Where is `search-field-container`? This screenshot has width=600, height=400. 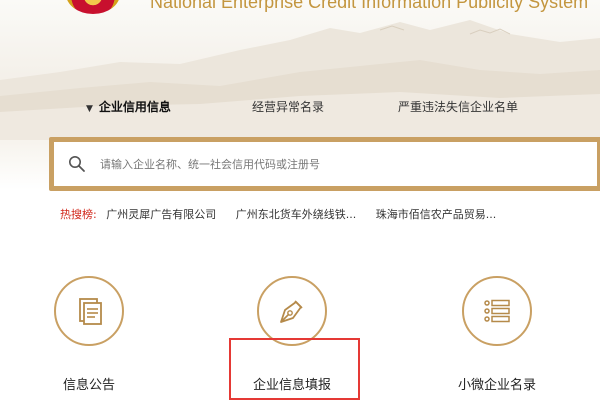 search-field-container is located at coordinates (325, 164).